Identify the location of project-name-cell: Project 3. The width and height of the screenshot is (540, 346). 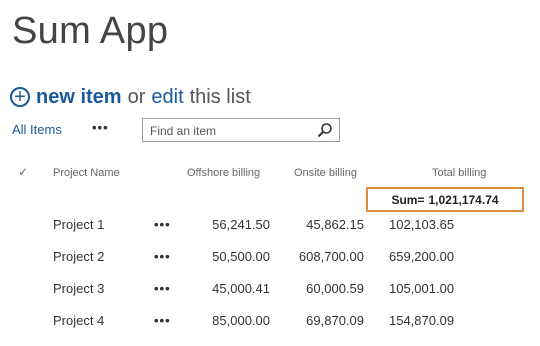
(78, 289).